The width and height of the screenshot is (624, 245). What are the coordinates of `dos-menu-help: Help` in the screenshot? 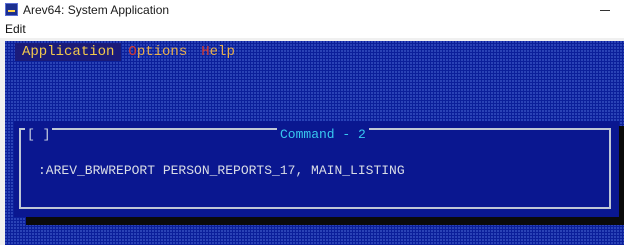 It's located at (218, 52).